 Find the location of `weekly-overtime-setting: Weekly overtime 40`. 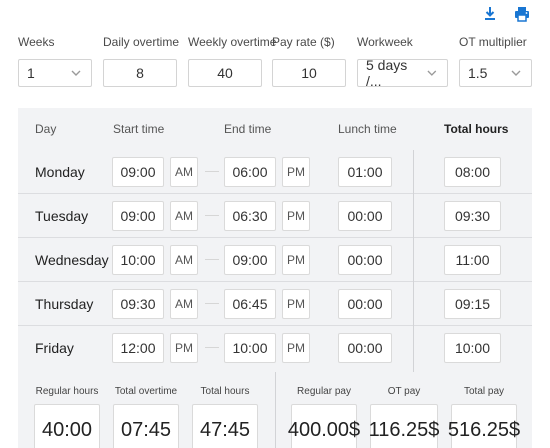

weekly-overtime-setting: Weekly overtime 40 is located at coordinates (232, 60).